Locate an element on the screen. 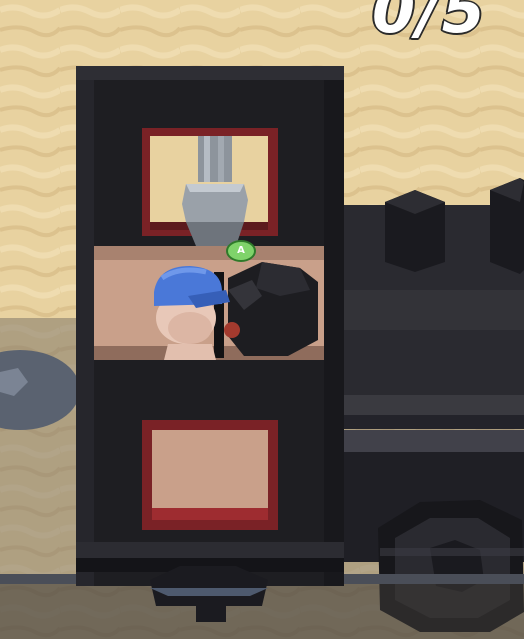 Image resolution: width=524 pixels, height=639 pixels. delivery-counter: 0/5 is located at coordinates (429, 23).